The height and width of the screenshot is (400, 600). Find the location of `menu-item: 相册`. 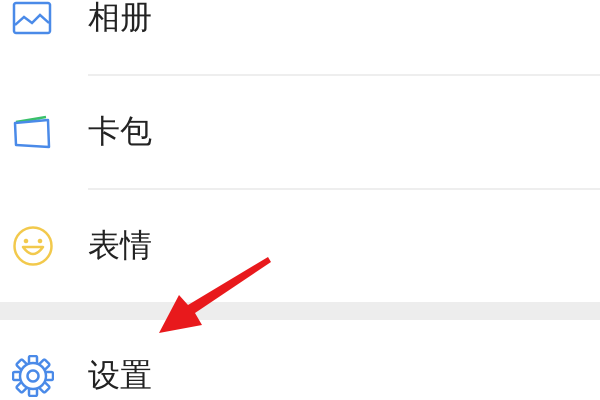

menu-item: 相册 is located at coordinates (120, 20).